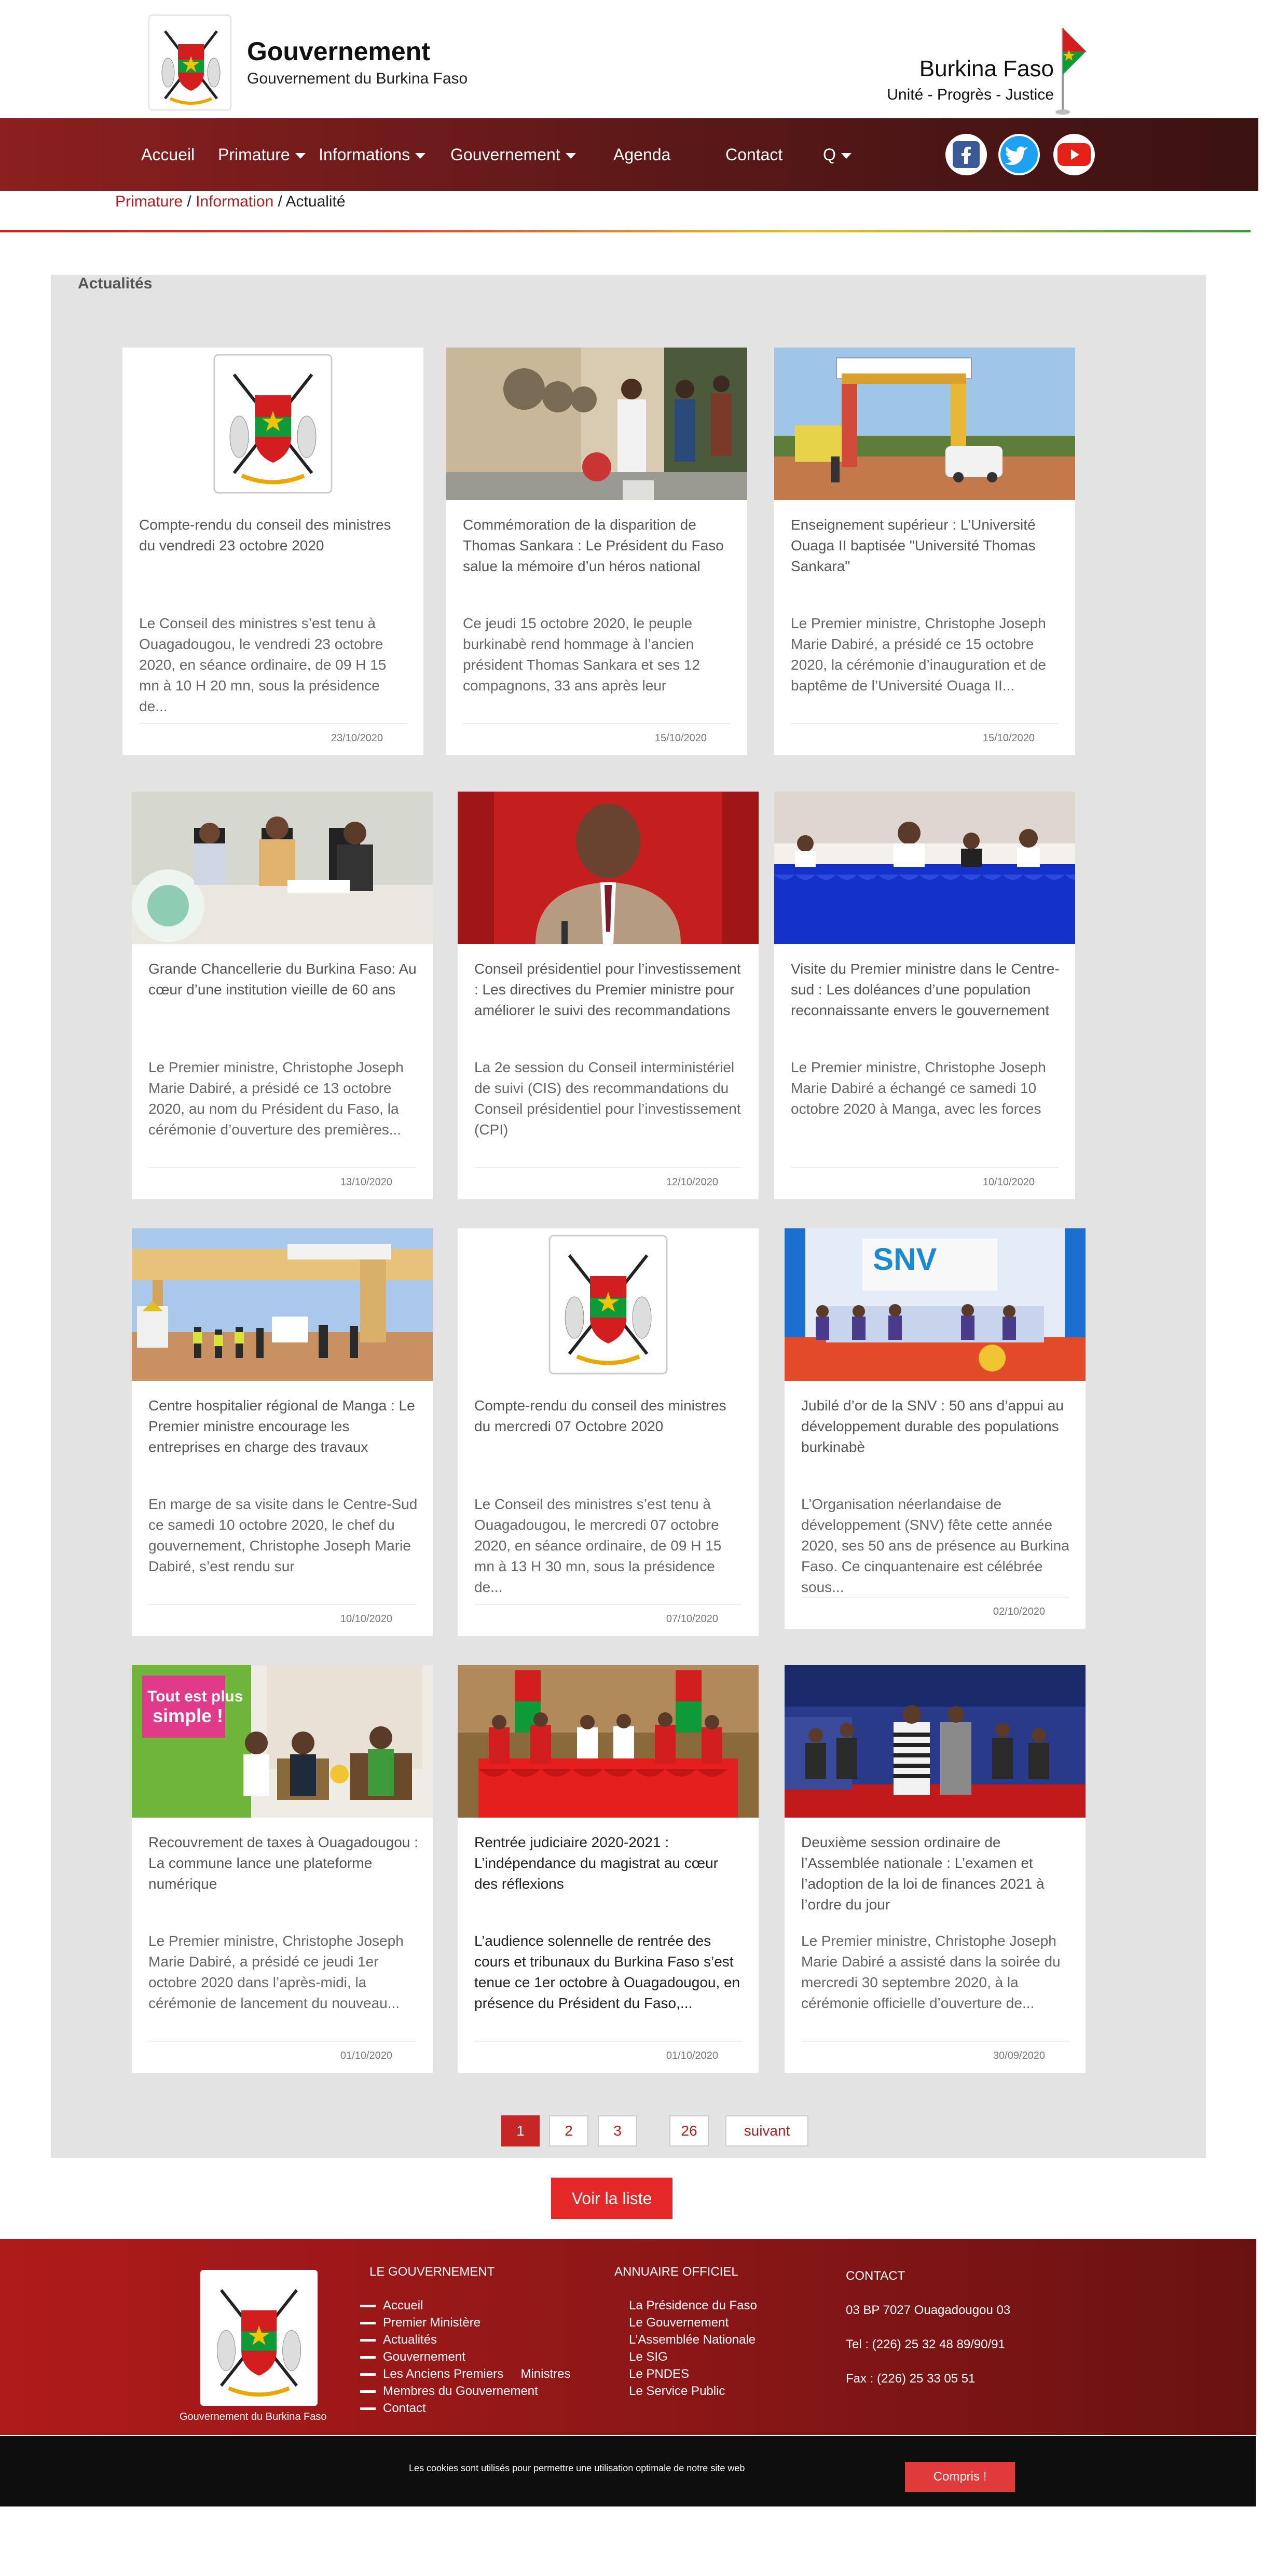  I want to click on footer-address: 03 BP 7027 Ouagadougou 03, so click(929, 2310).